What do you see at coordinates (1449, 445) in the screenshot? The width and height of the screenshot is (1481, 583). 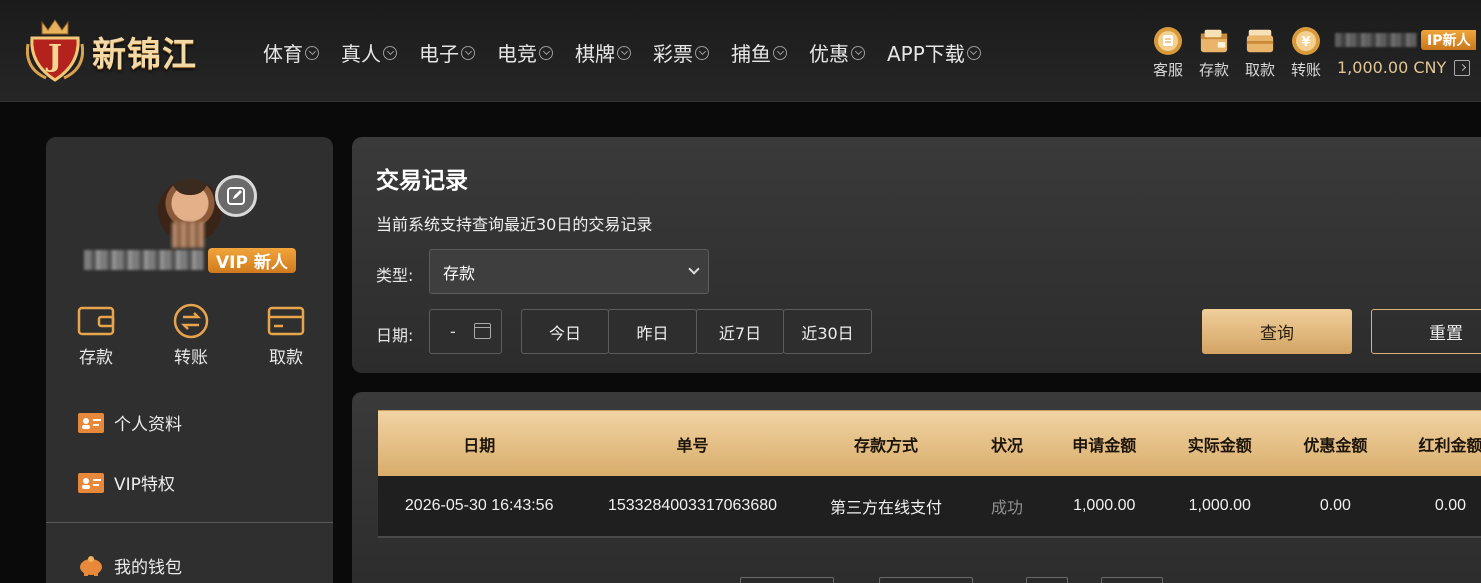 I see `column-header: 红利金额` at bounding box center [1449, 445].